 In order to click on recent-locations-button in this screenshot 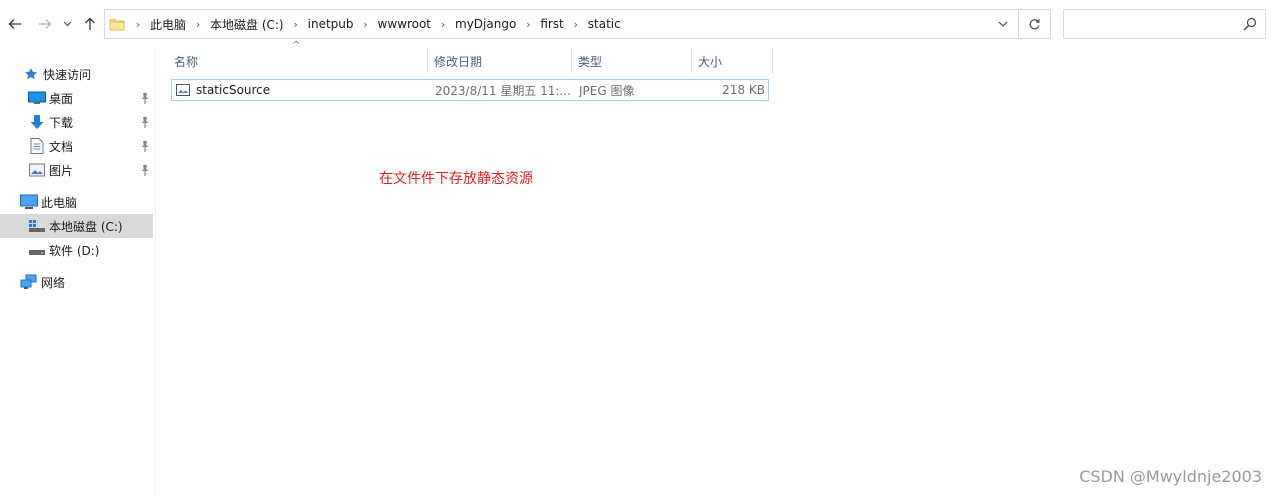, I will do `click(67, 24)`.